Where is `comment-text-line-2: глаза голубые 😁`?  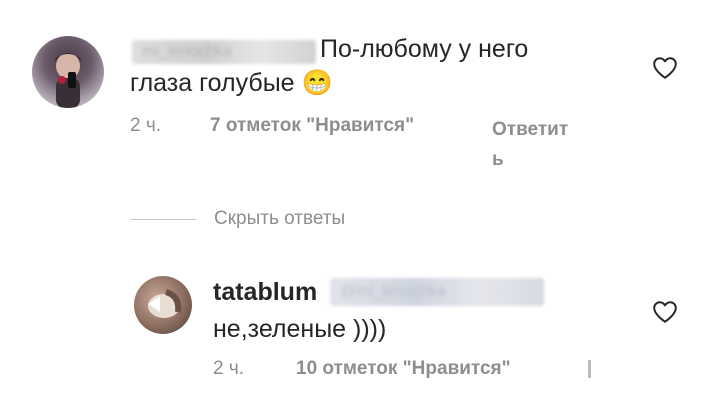 comment-text-line-2: глаза голубые 😁 is located at coordinates (231, 83).